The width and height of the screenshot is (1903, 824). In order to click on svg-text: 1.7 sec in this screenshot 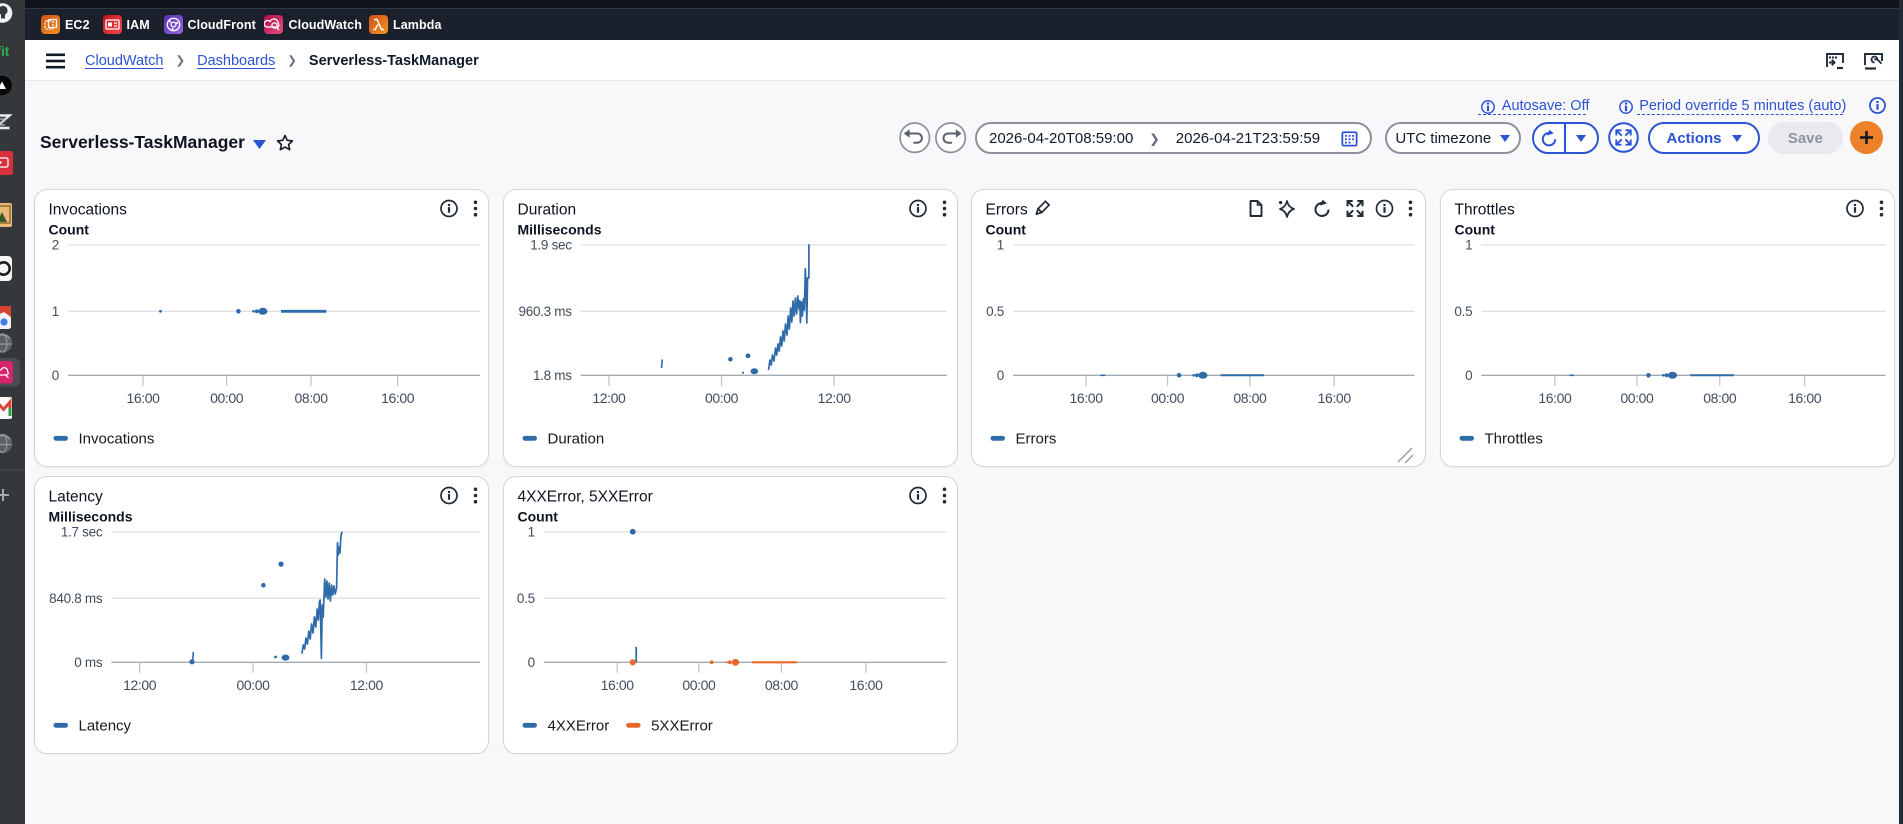, I will do `click(82, 532)`.